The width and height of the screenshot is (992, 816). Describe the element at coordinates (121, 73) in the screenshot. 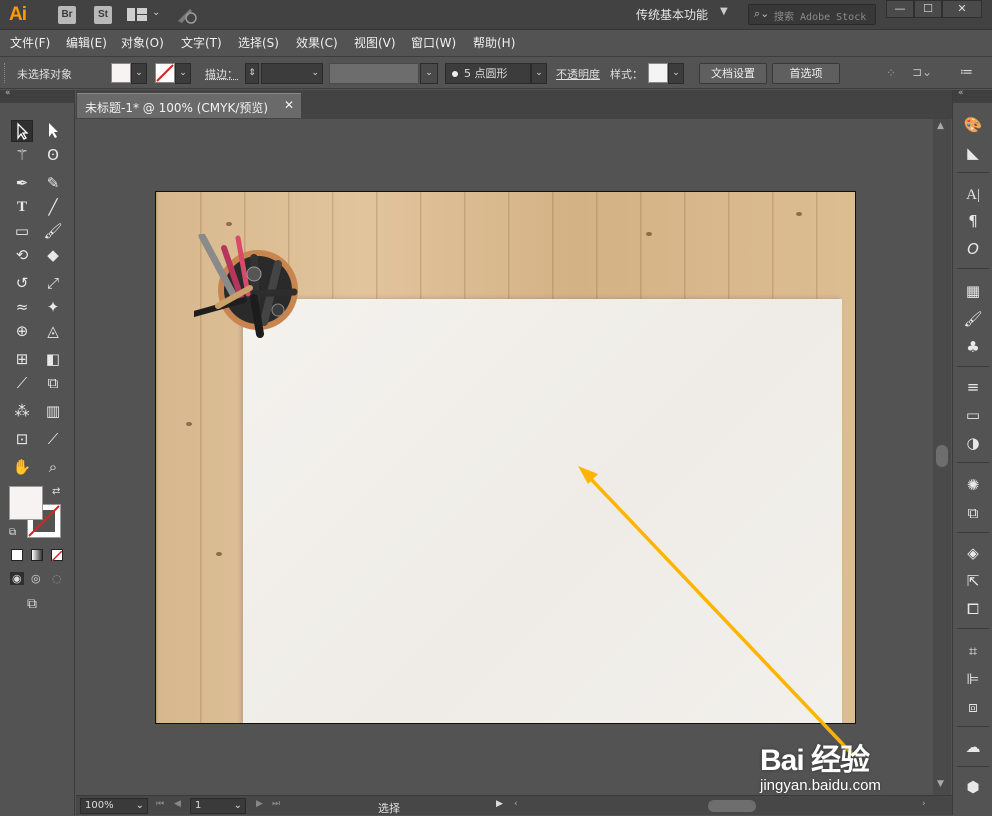

I see `fill-swatch` at that location.